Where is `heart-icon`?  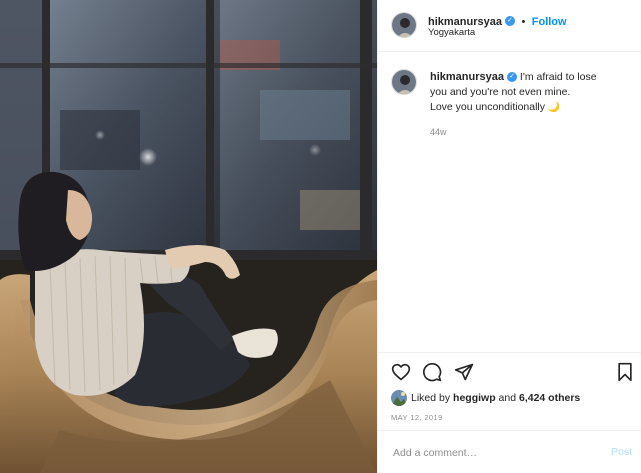
heart-icon is located at coordinates (401, 374).